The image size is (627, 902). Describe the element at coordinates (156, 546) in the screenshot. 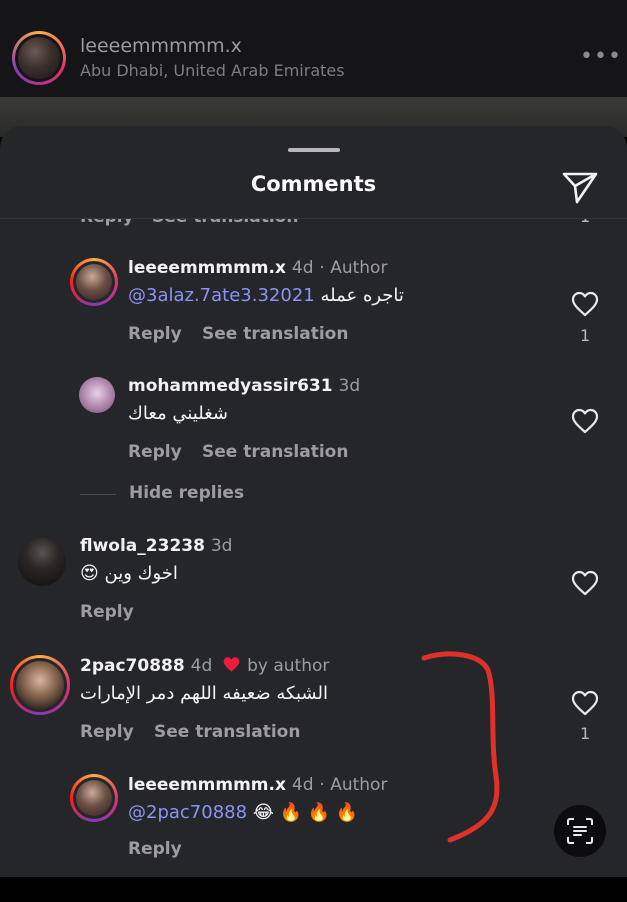

I see `comment-username: flwola_23238 3d` at that location.